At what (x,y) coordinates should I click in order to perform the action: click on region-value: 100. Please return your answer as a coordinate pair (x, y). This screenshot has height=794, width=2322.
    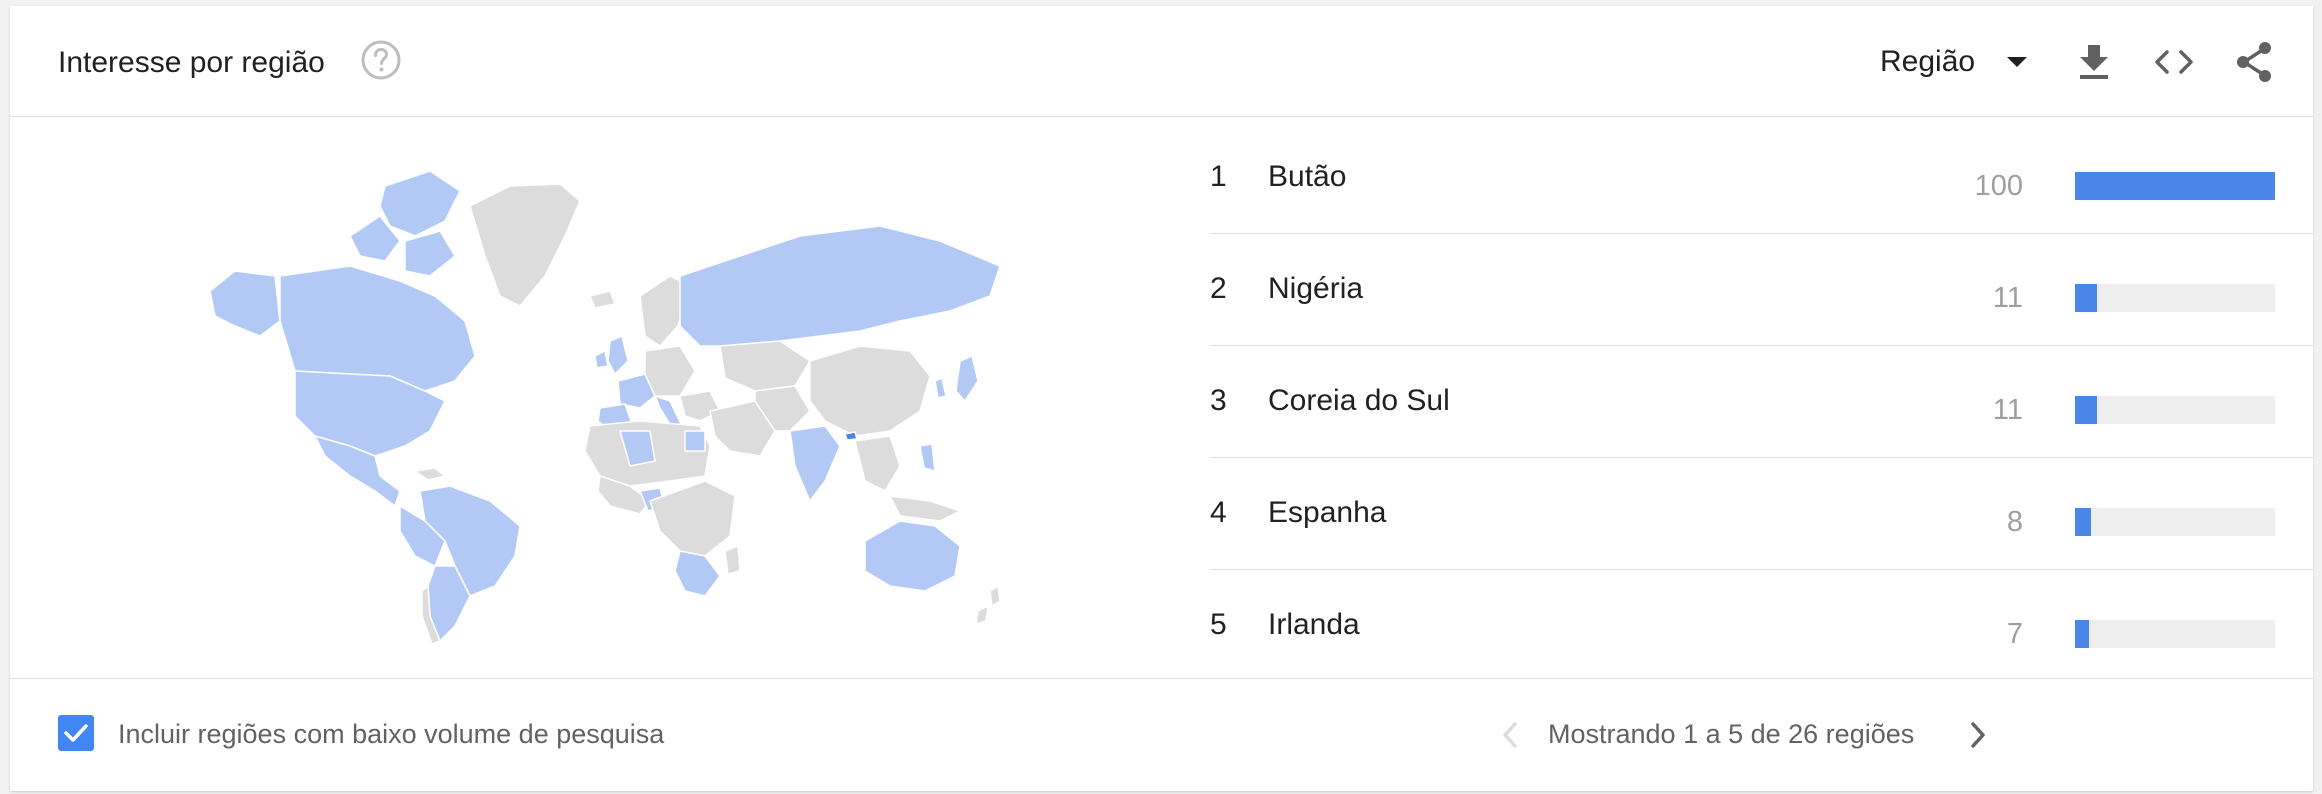
    Looking at the image, I should click on (1998, 186).